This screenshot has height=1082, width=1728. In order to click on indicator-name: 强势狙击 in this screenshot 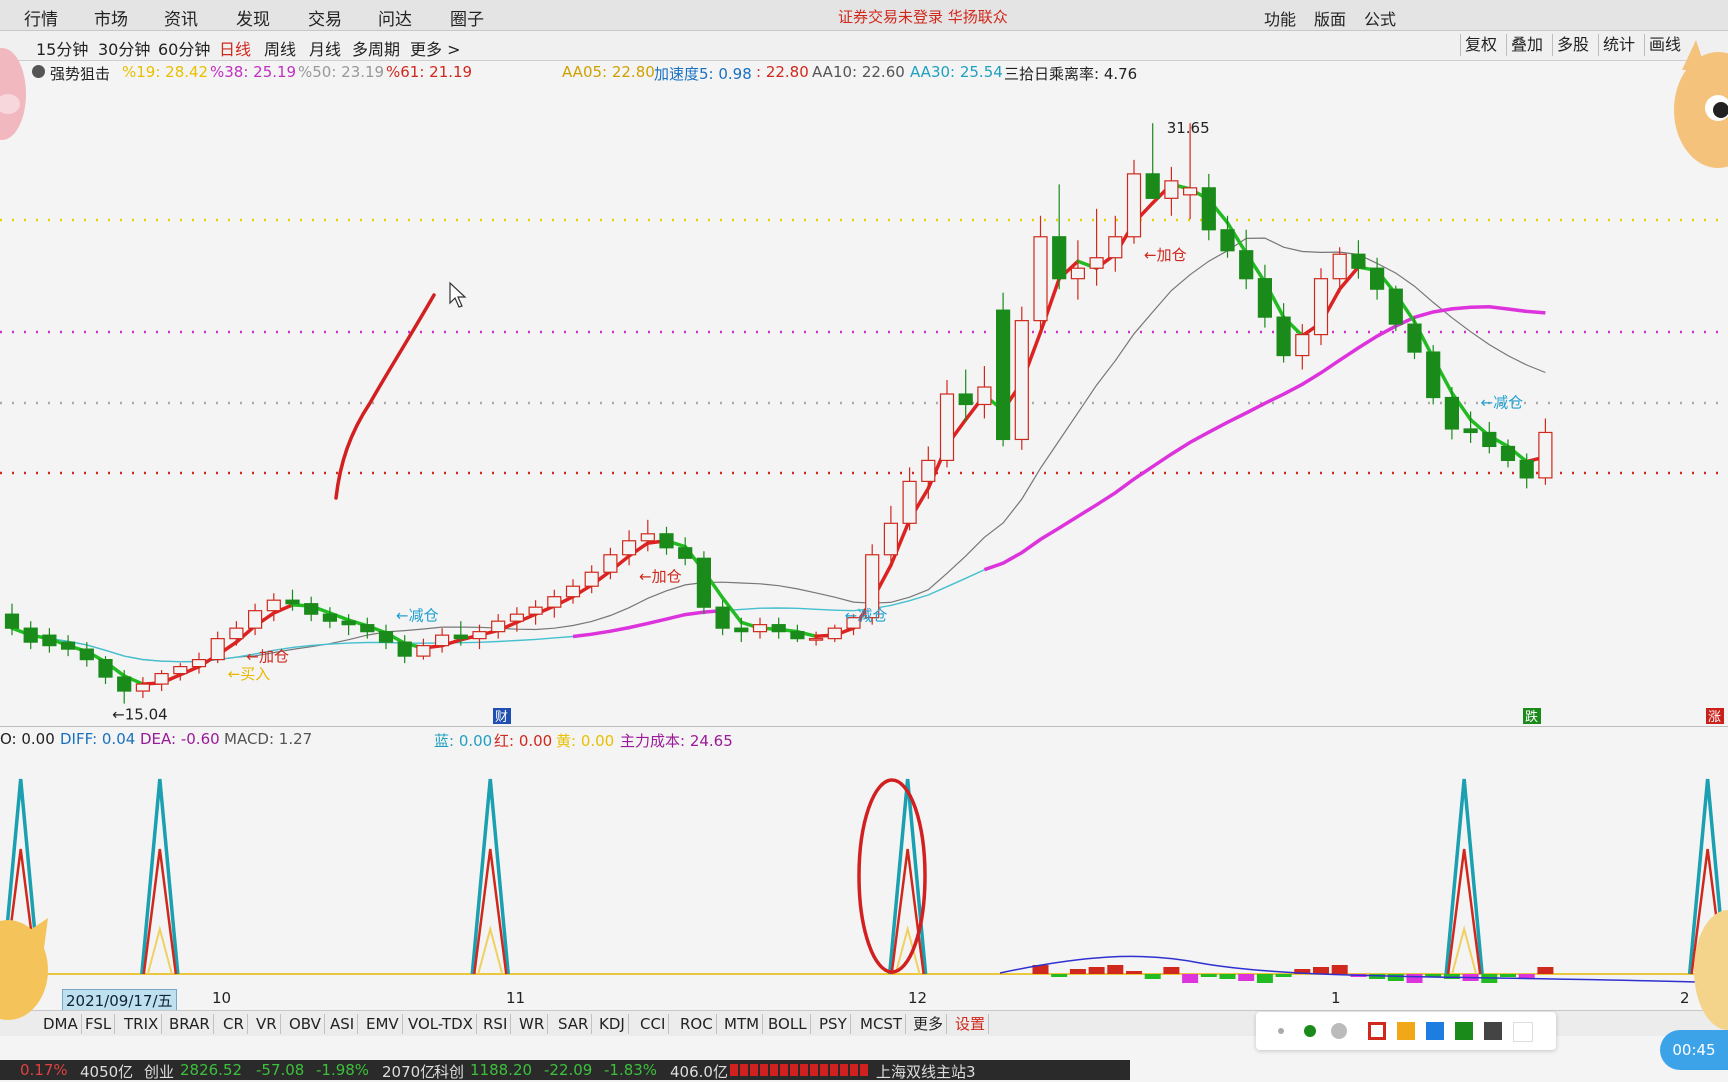, I will do `click(80, 73)`.